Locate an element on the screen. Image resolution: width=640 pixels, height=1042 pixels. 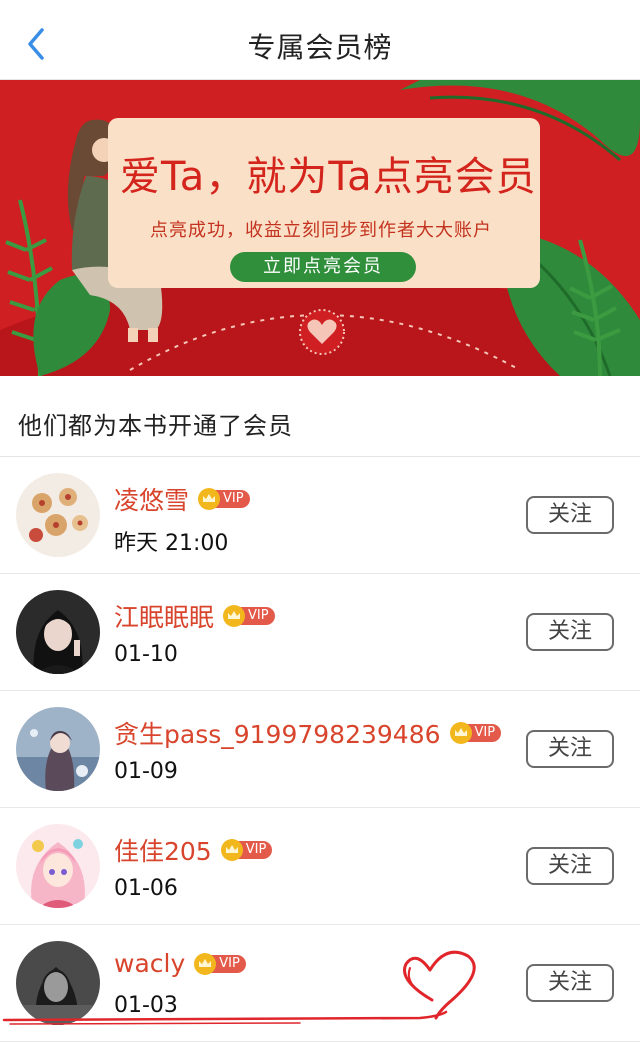
member-date: 昨天 21:00 is located at coordinates (171, 543).